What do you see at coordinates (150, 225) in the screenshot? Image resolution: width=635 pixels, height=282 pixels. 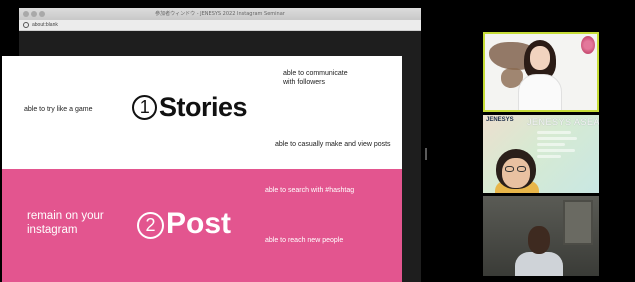 I see `number-two-badge: 2` at bounding box center [150, 225].